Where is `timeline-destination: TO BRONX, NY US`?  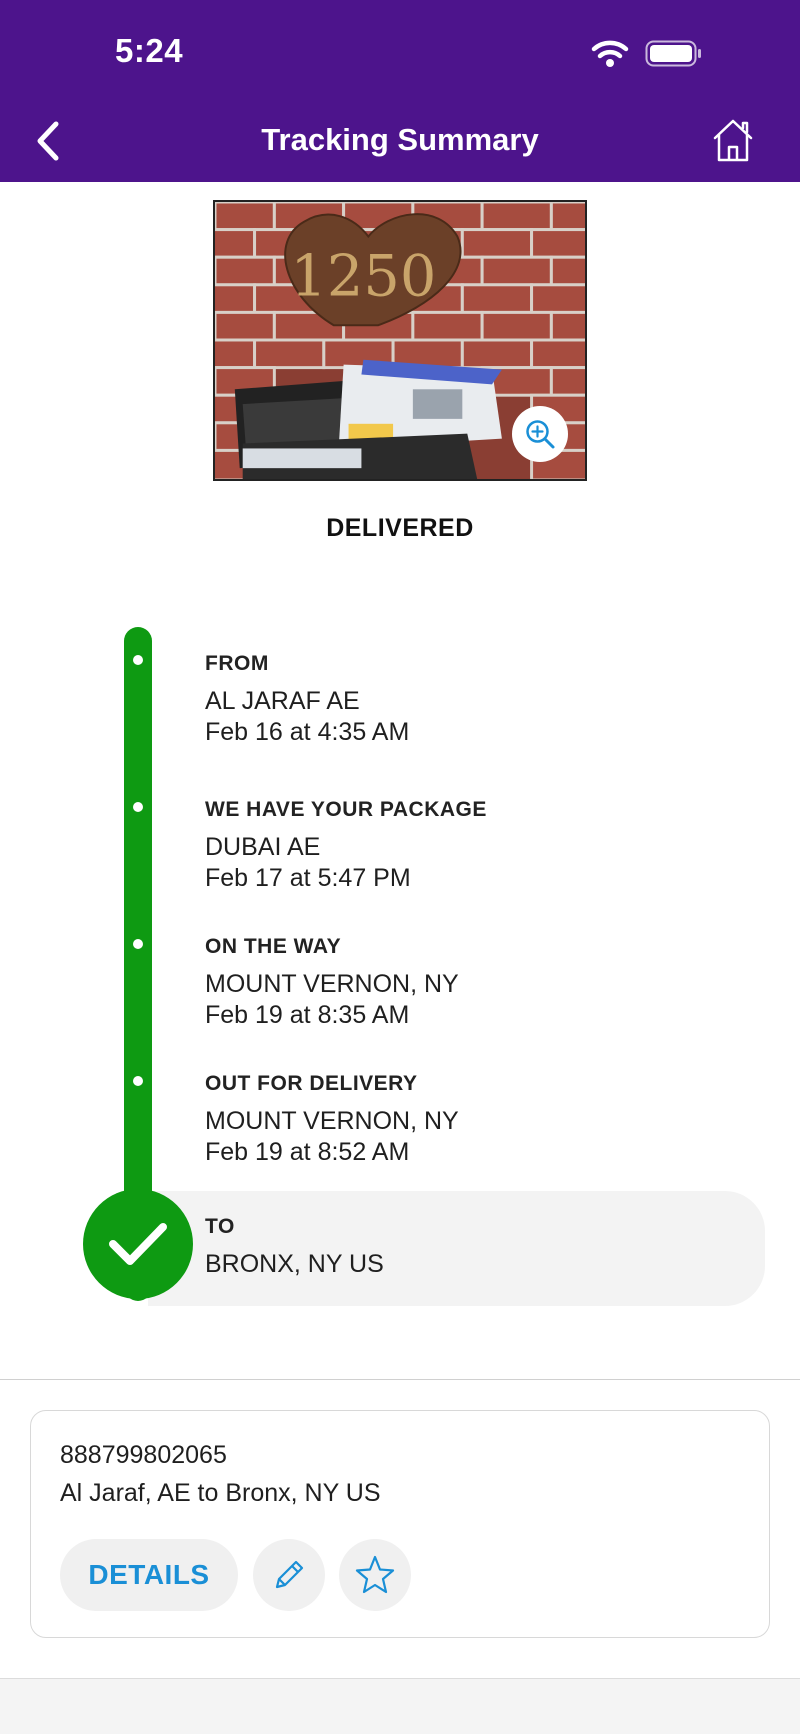 timeline-destination: TO BRONX, NY US is located at coordinates (294, 1247).